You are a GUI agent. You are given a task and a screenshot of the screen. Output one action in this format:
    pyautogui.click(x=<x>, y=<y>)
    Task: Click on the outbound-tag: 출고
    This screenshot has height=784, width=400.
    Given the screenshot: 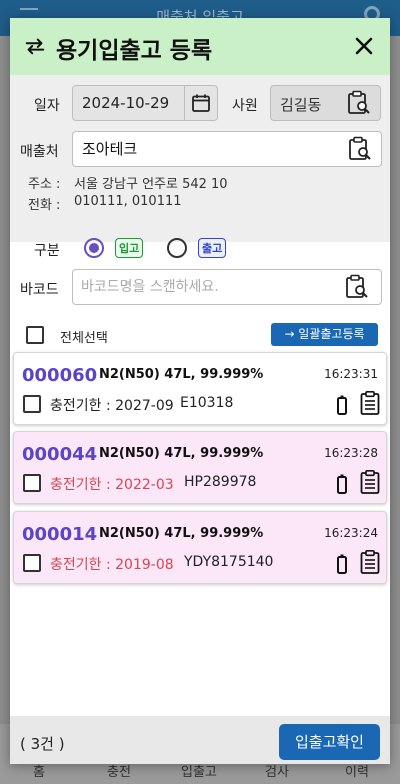 What is the action you would take?
    pyautogui.click(x=212, y=248)
    